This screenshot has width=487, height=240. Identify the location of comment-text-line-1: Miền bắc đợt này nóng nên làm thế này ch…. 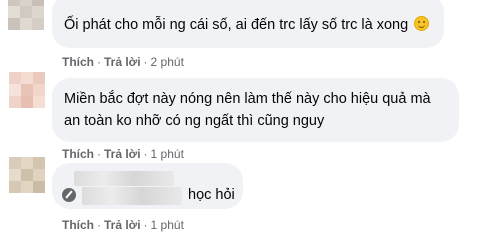
(247, 99).